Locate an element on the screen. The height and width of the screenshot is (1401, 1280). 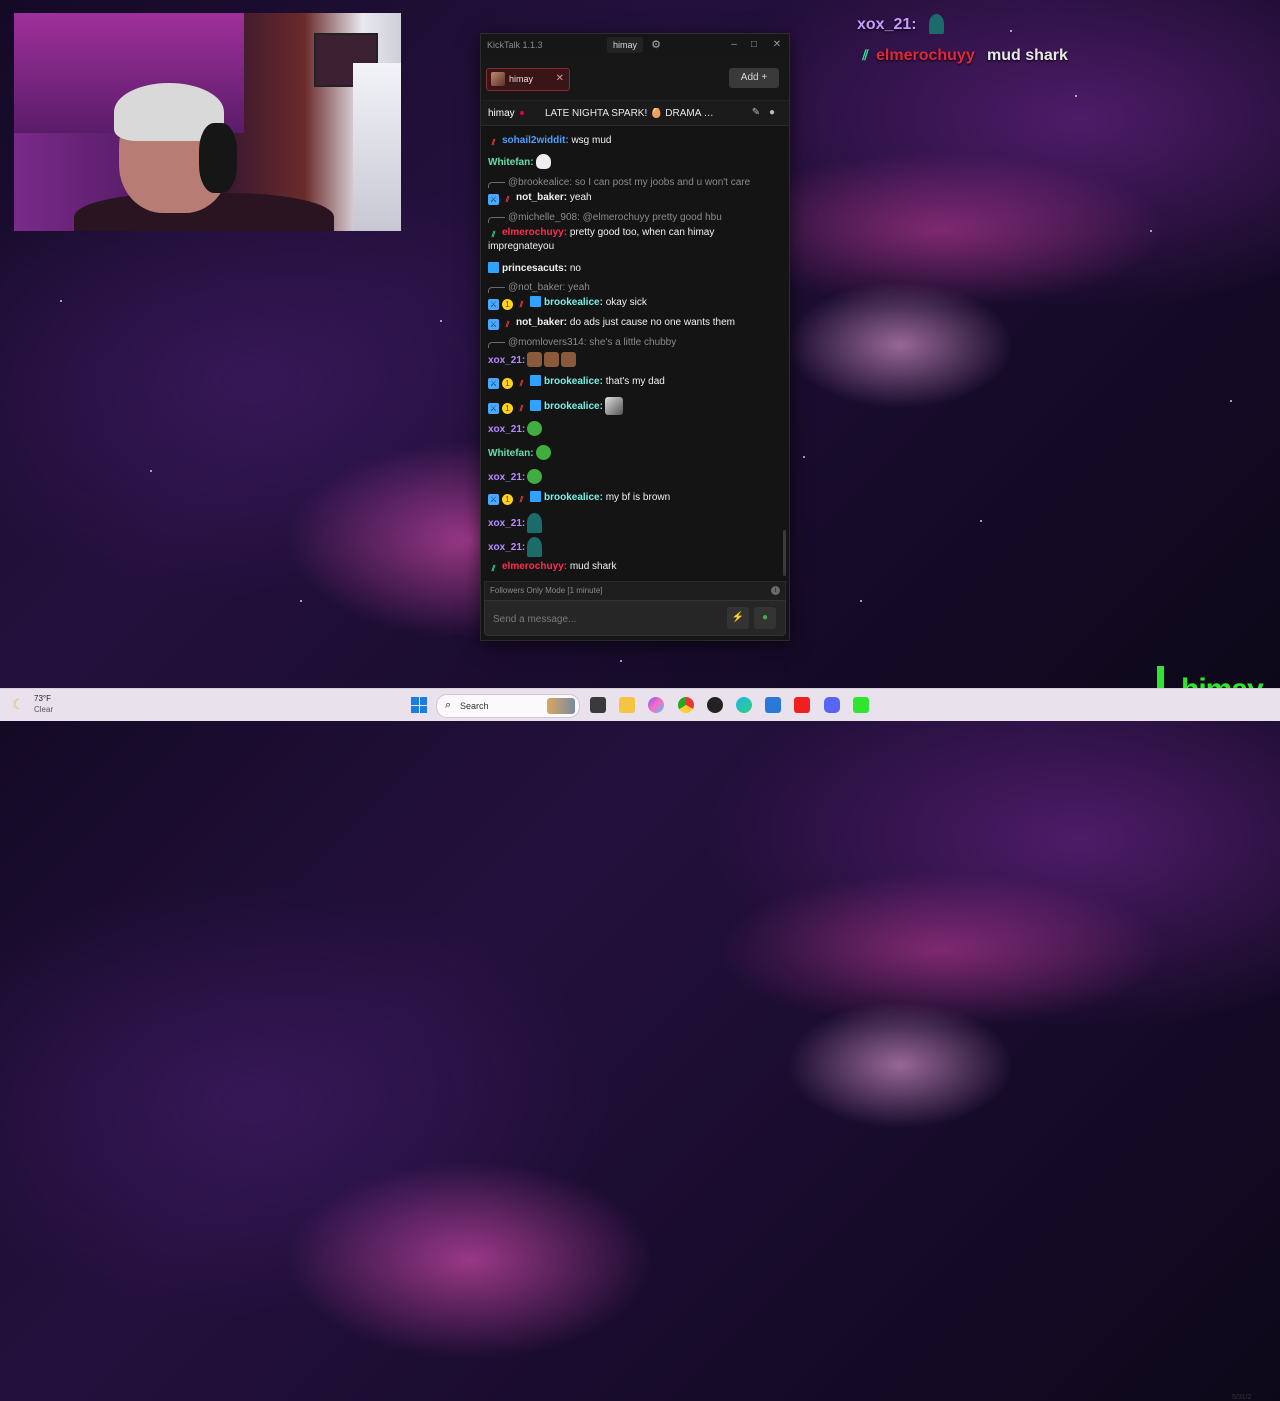
chat-scrollbar is located at coordinates (784, 553).